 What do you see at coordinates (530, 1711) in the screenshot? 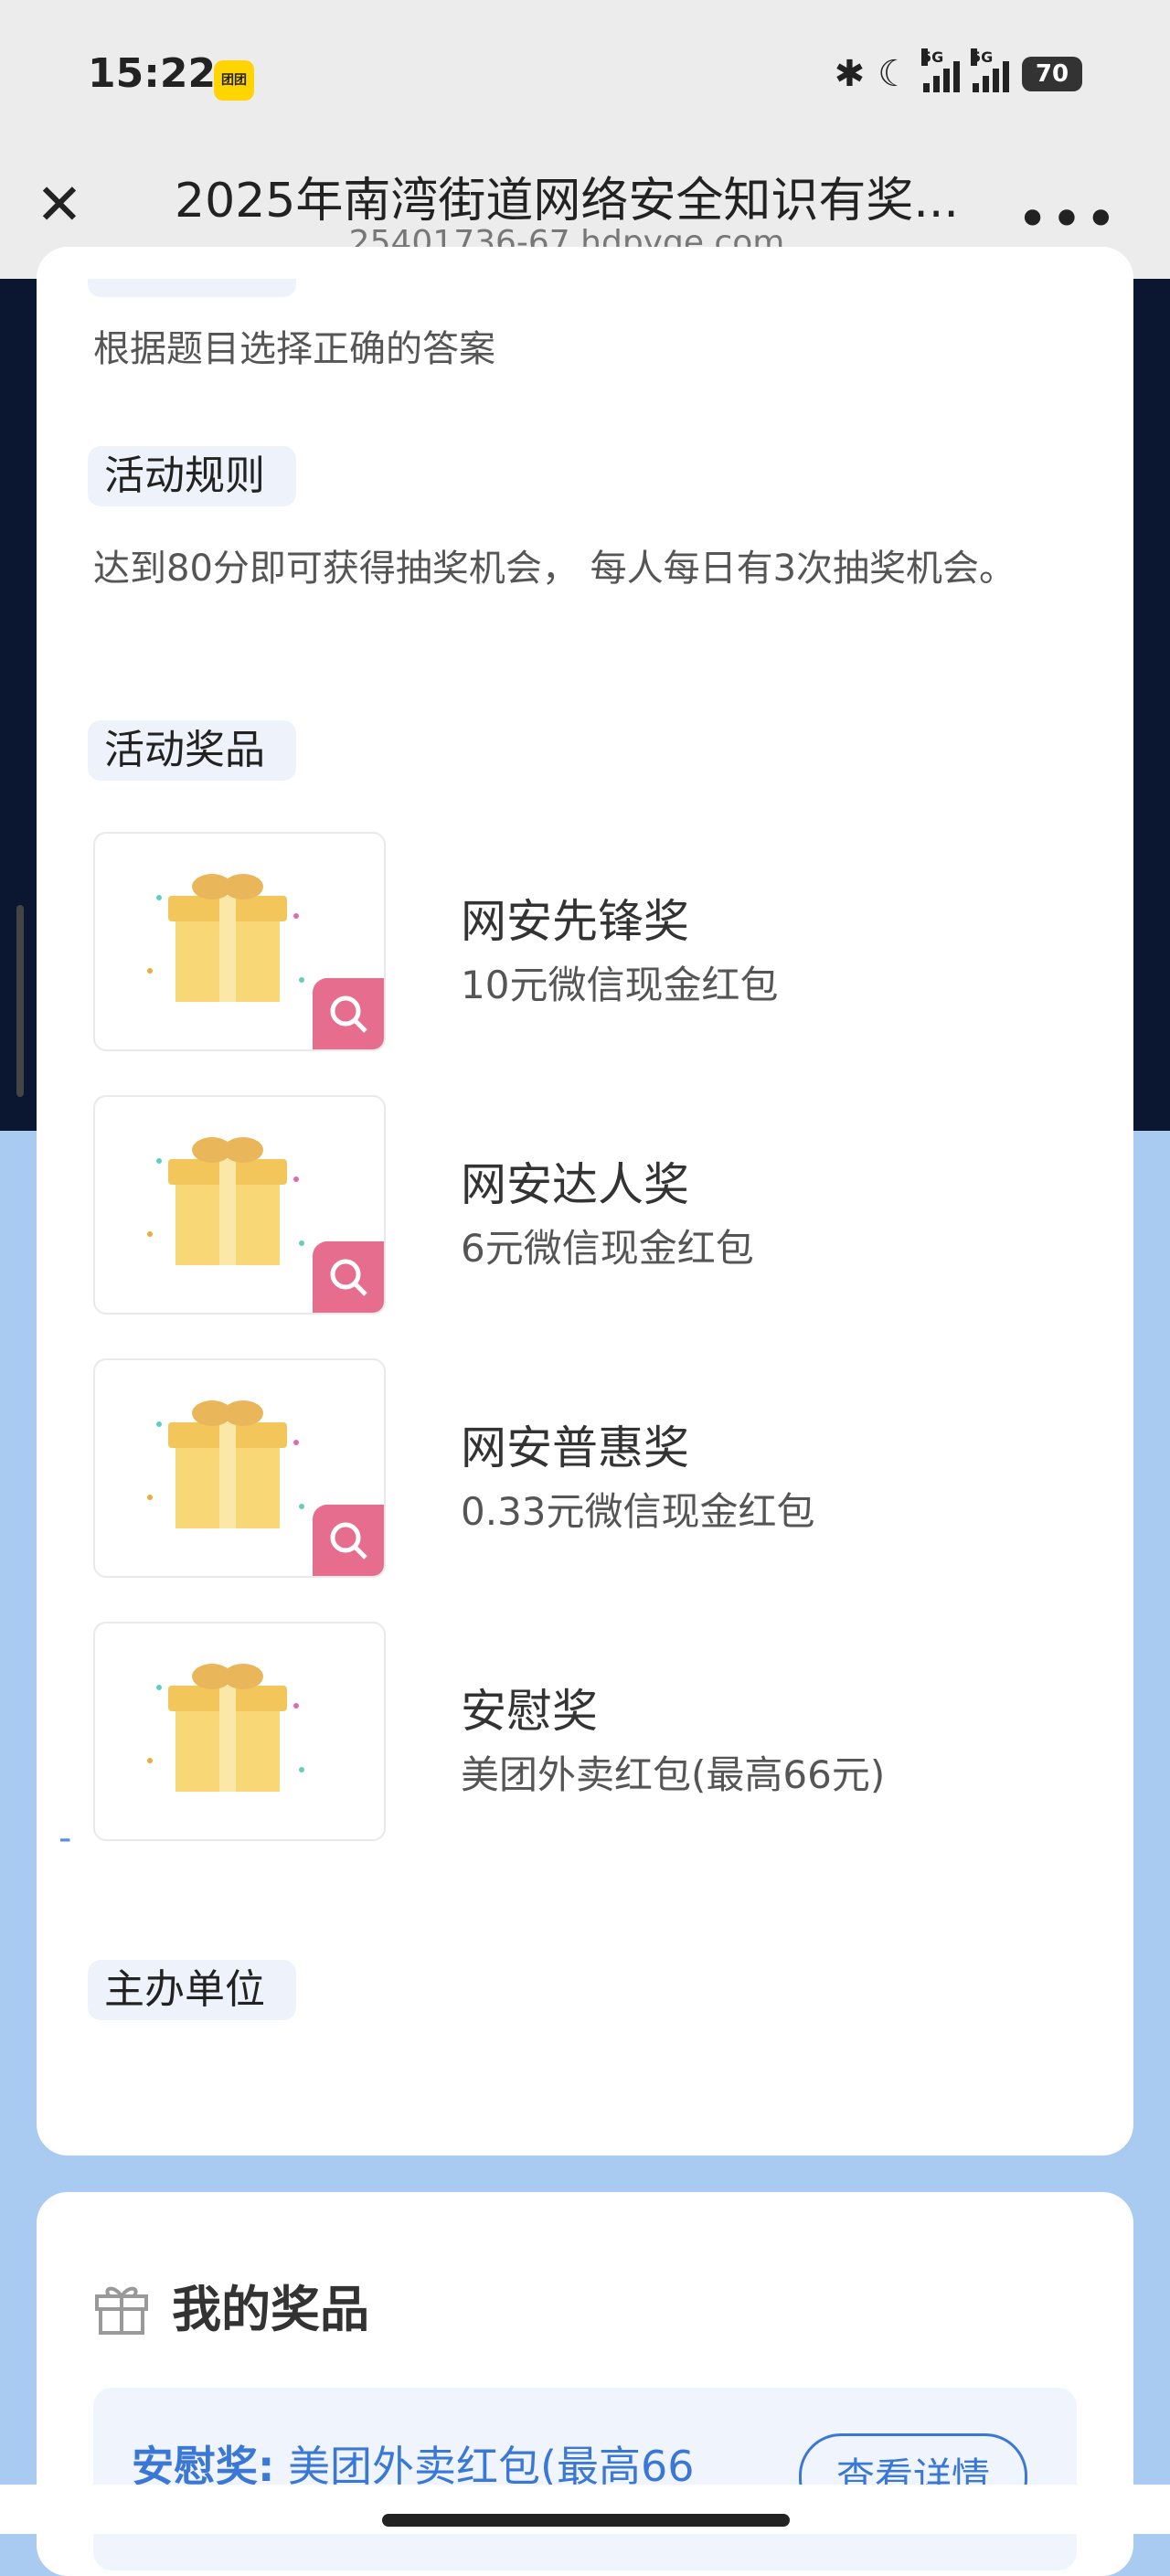
I see `prize-name: 安慰奖` at bounding box center [530, 1711].